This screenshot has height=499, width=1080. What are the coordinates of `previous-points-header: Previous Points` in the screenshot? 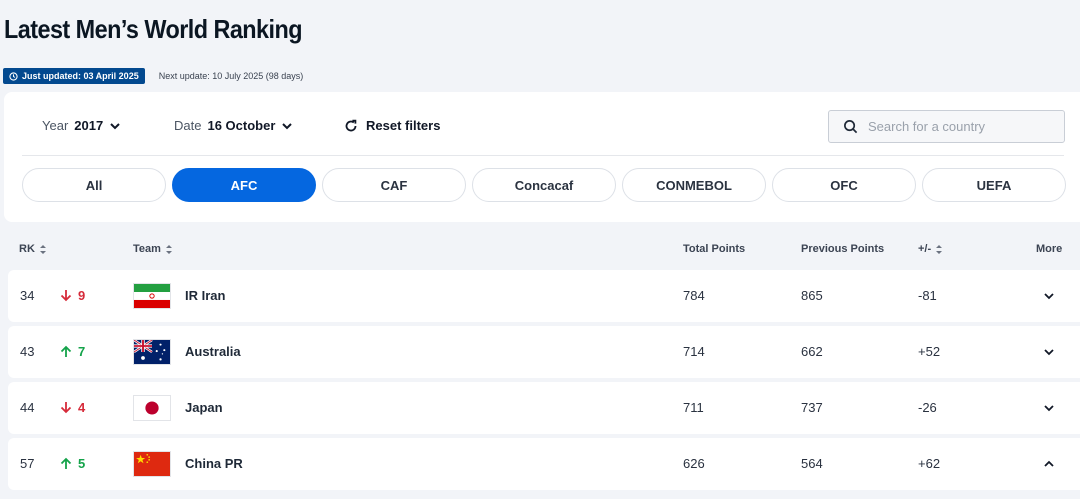 It's located at (842, 249).